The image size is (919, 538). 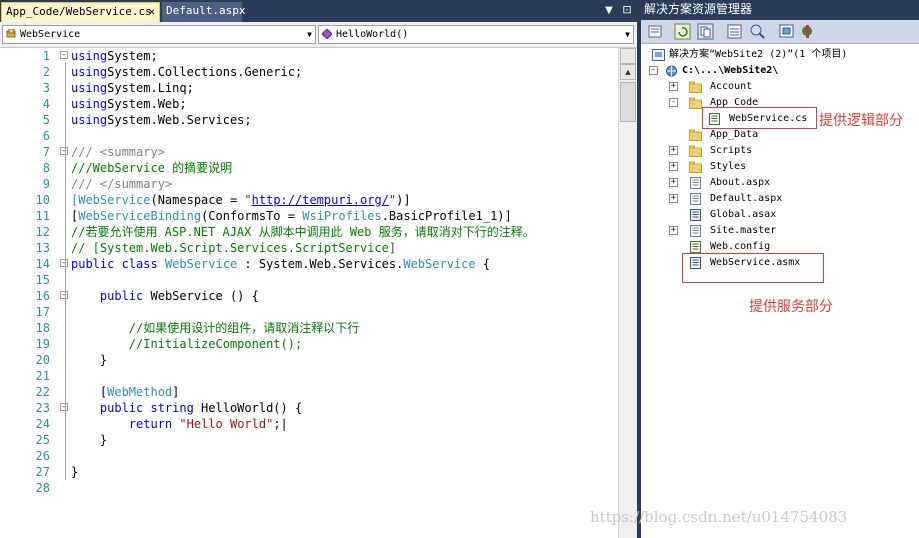 I want to click on tree-item: + Styles, so click(x=741, y=167).